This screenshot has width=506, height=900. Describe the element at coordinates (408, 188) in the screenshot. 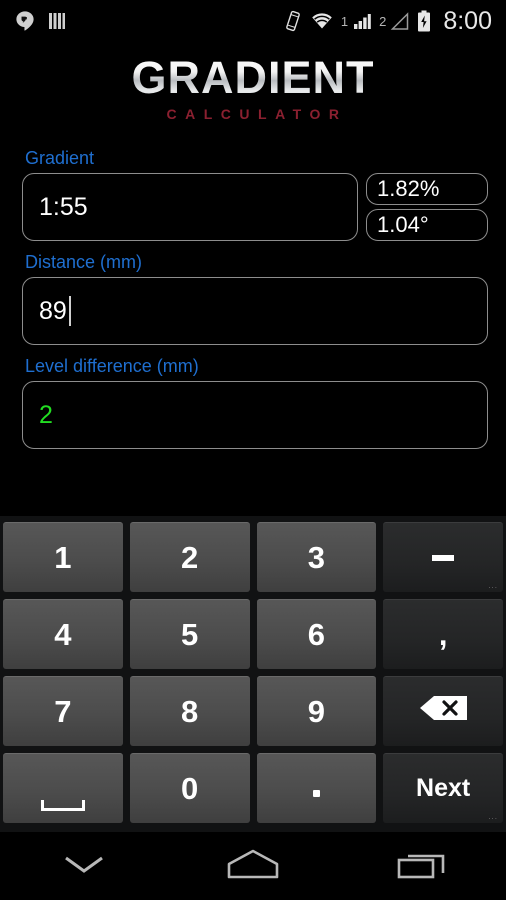

I see `gradient-percent-value: 1.82%` at that location.